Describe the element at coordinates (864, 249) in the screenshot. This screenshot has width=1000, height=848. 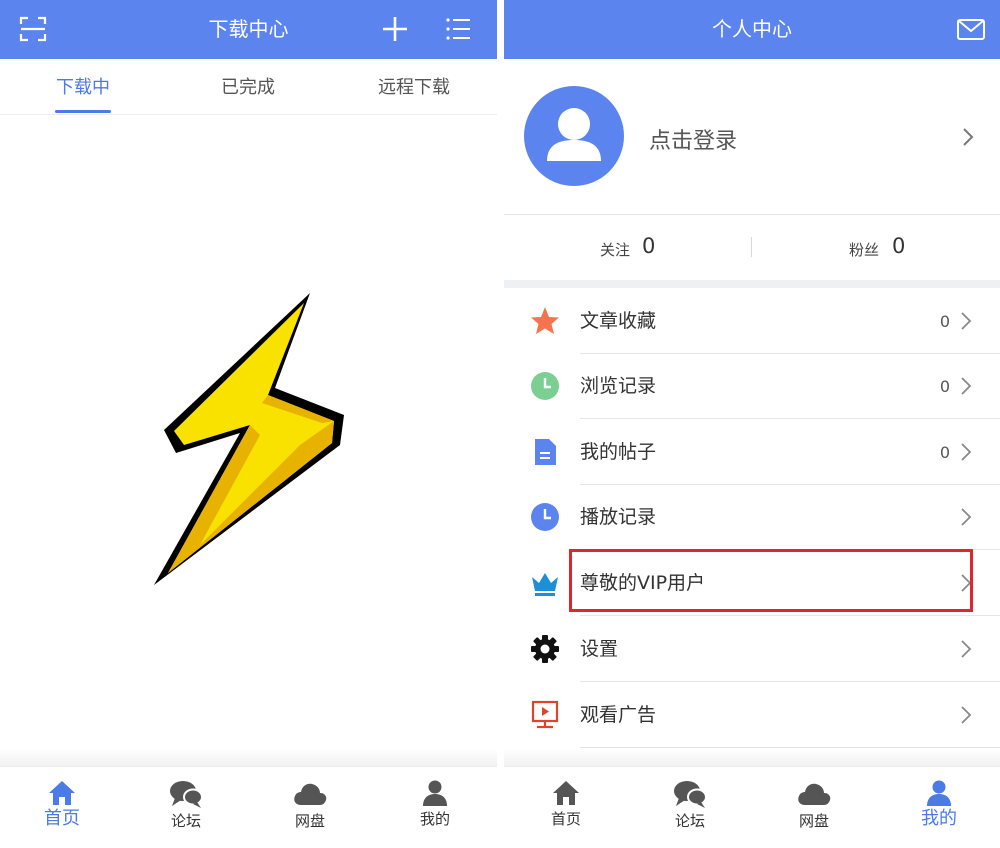
I see `followers-label: 粉丝` at that location.